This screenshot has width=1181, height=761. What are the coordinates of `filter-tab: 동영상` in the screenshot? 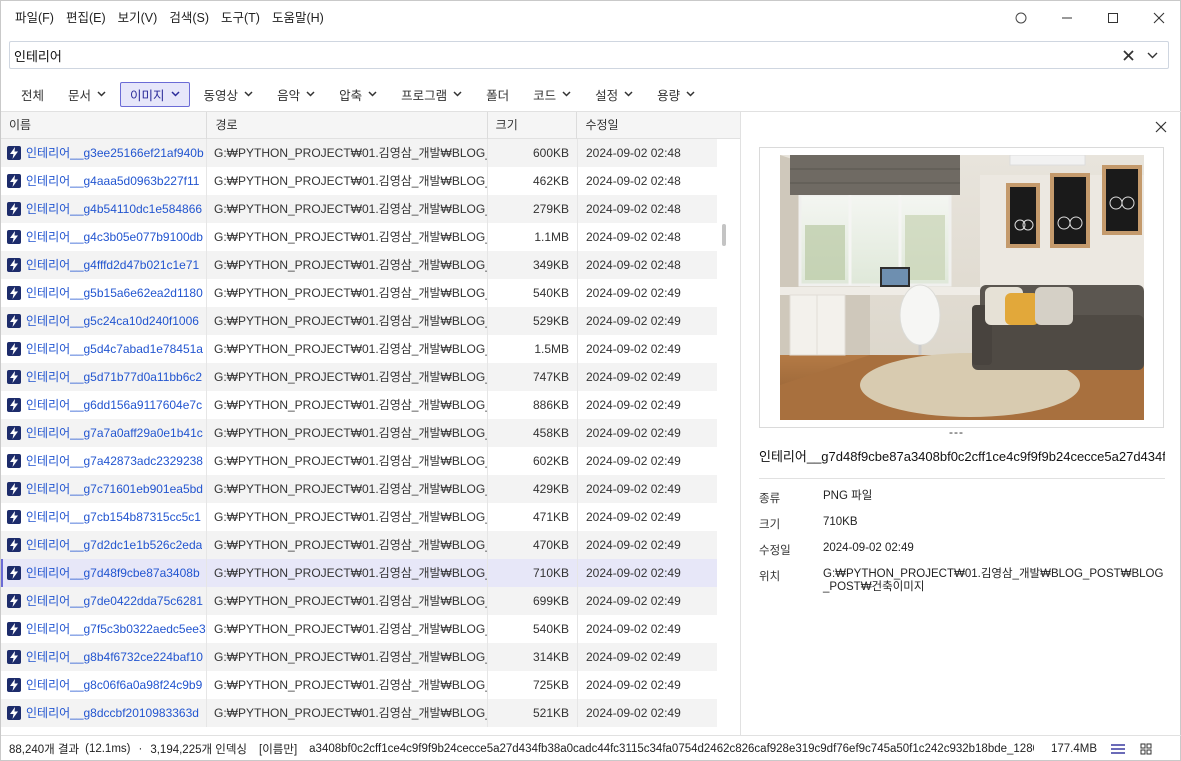 It's located at (229, 94).